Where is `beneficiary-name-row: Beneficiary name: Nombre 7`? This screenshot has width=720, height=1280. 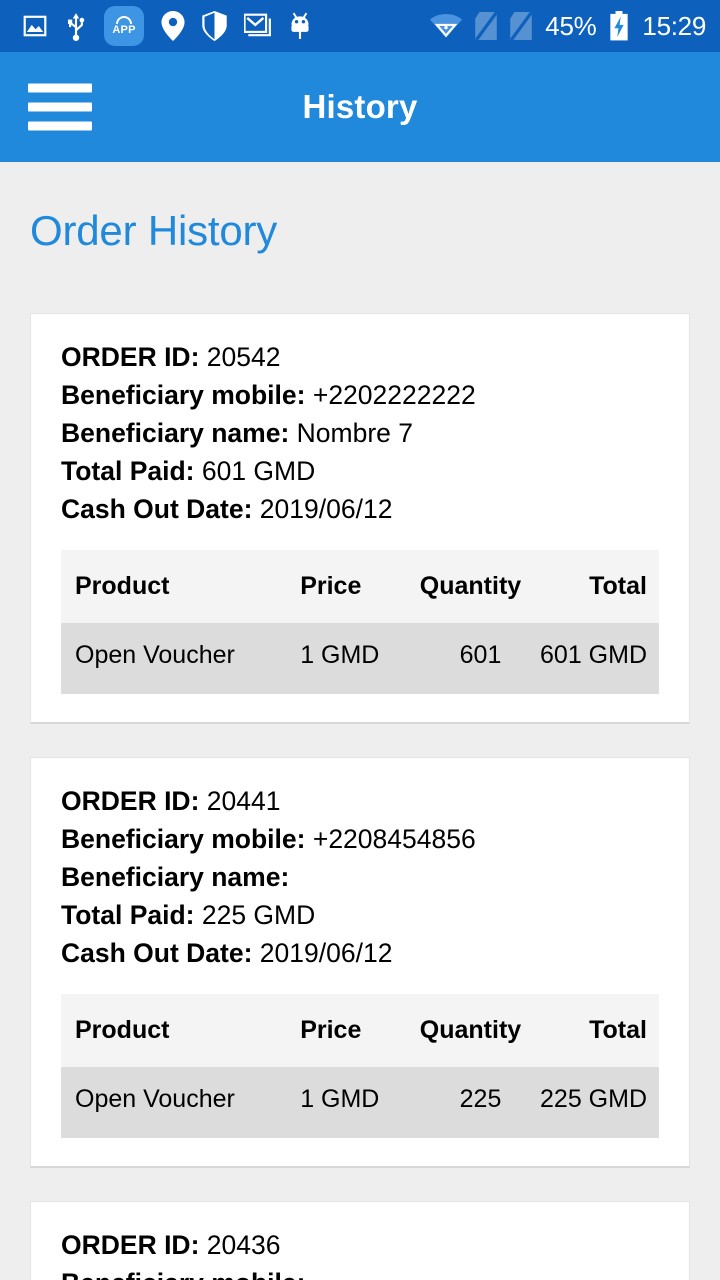 beneficiary-name-row: Beneficiary name: Nombre 7 is located at coordinates (360, 433).